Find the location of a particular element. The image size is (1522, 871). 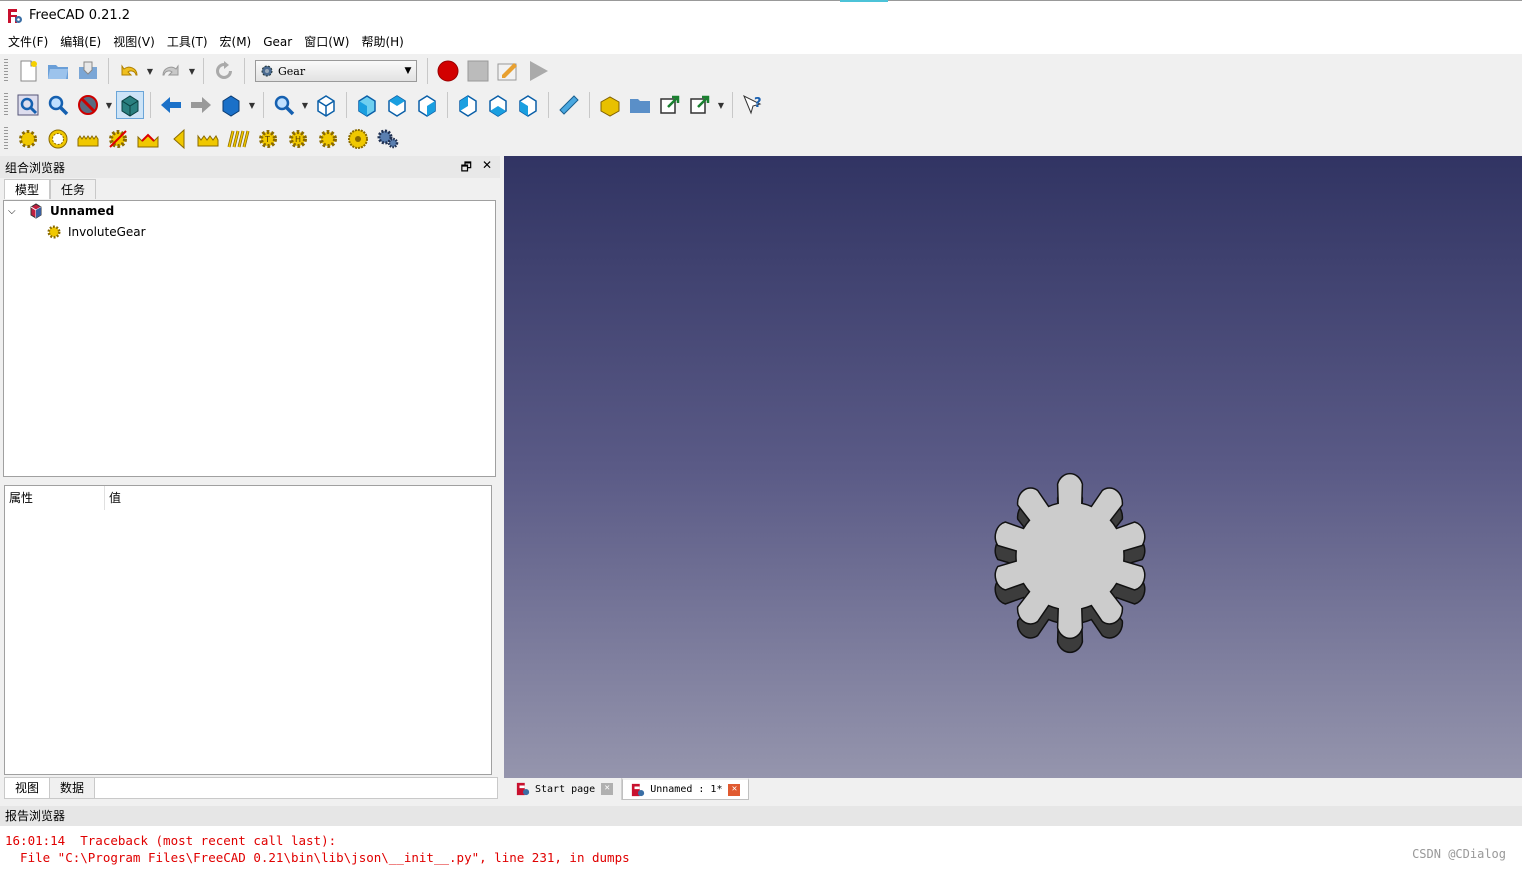

link-icon is located at coordinates (670, 105).